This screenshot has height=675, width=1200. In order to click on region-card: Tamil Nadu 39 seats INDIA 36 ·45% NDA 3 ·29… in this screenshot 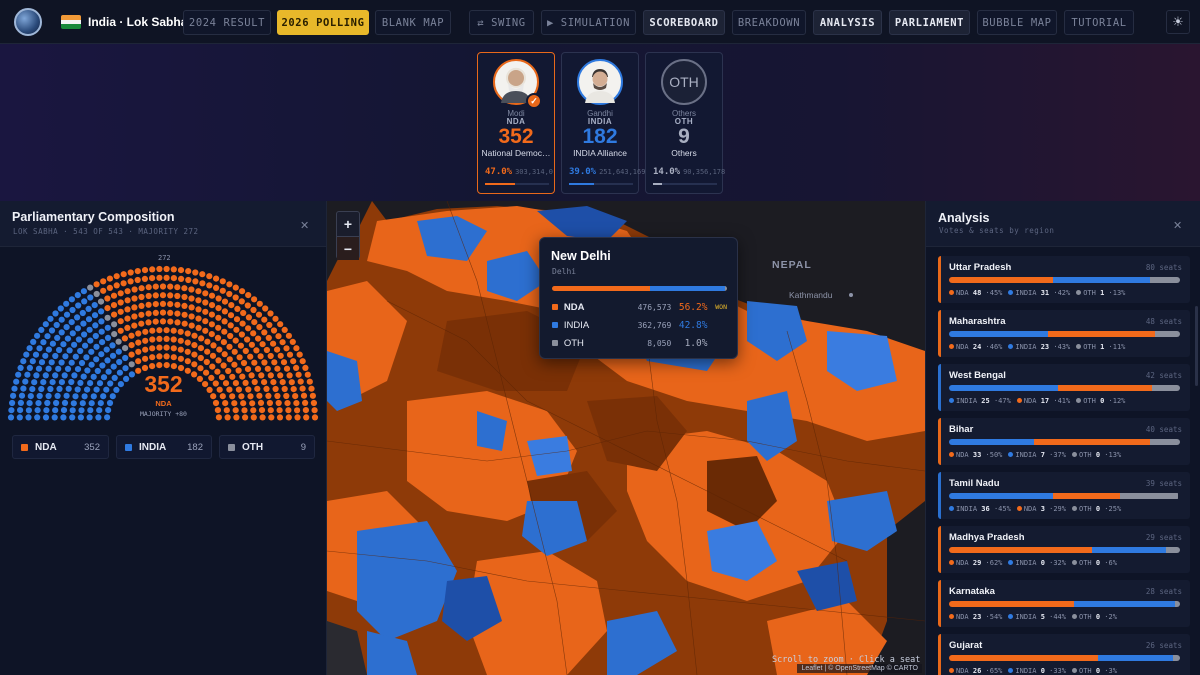, I will do `click(1064, 495)`.